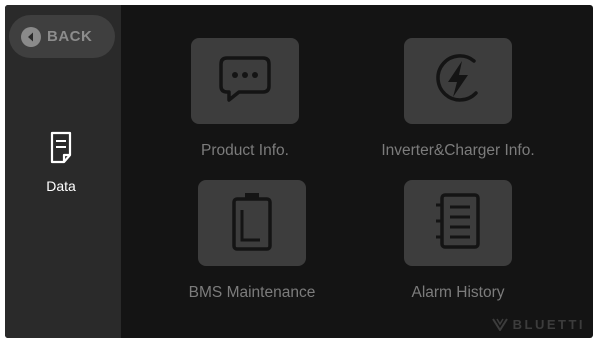  I want to click on chat-bubble-icon, so click(245, 81).